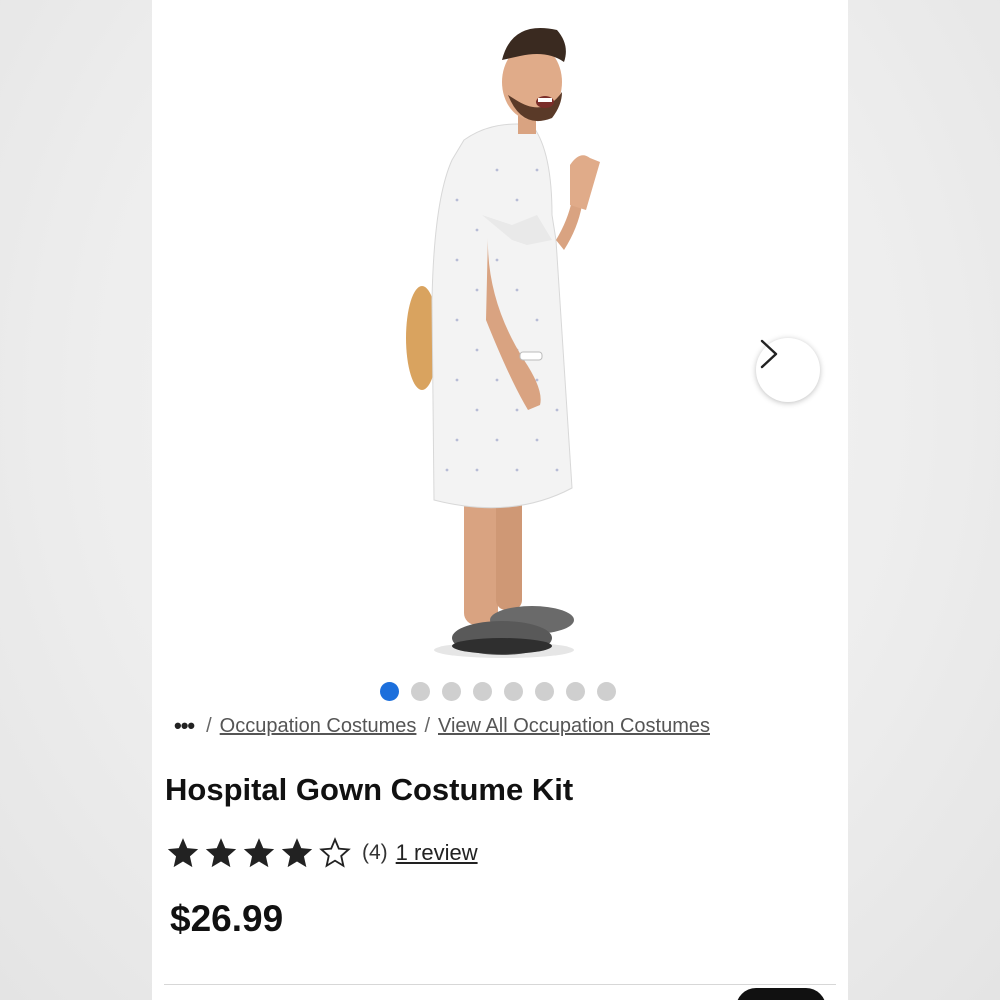 The width and height of the screenshot is (1000, 1000). I want to click on divider, so click(500, 984).